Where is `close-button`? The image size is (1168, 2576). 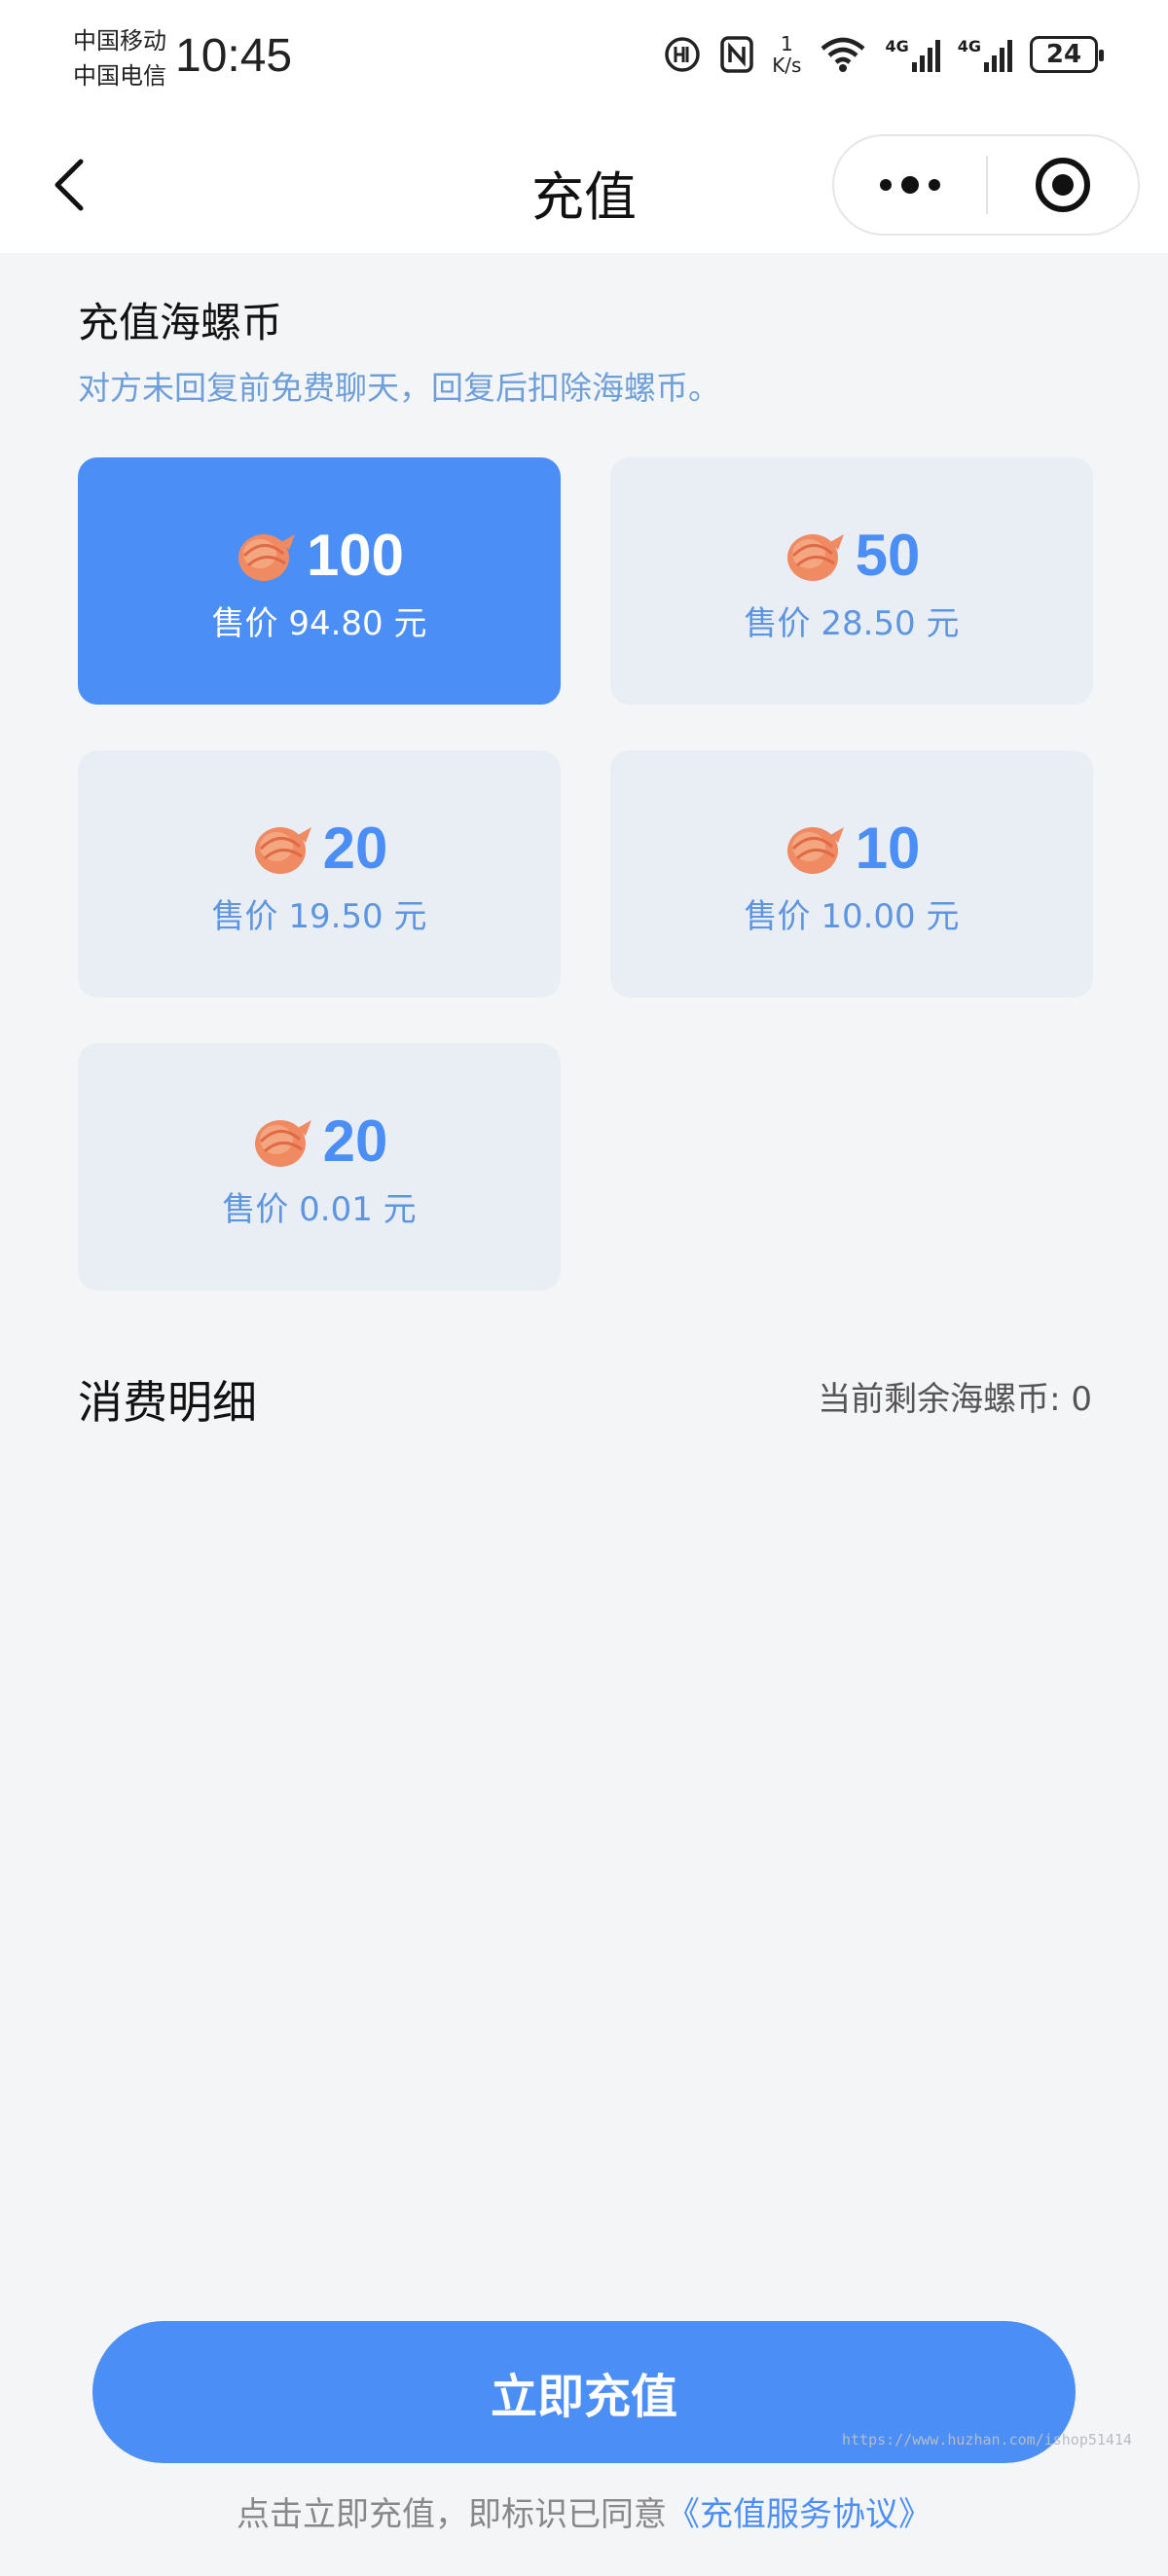 close-button is located at coordinates (1063, 185).